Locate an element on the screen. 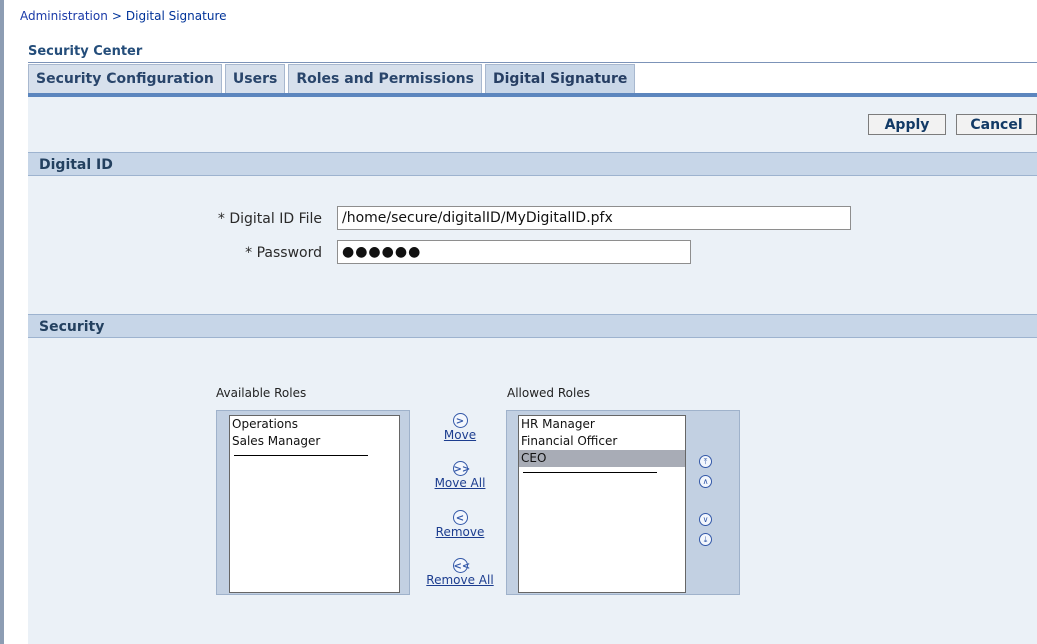 The image size is (1037, 644). available-roles-caption: Available Roles is located at coordinates (261, 393).